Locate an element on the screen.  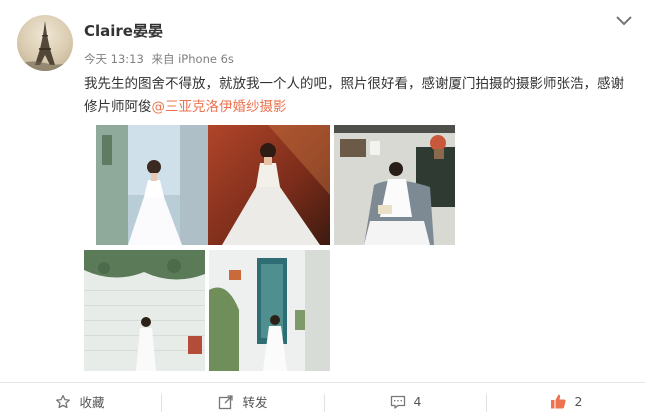
photo-bride-alley is located at coordinates (154, 185).